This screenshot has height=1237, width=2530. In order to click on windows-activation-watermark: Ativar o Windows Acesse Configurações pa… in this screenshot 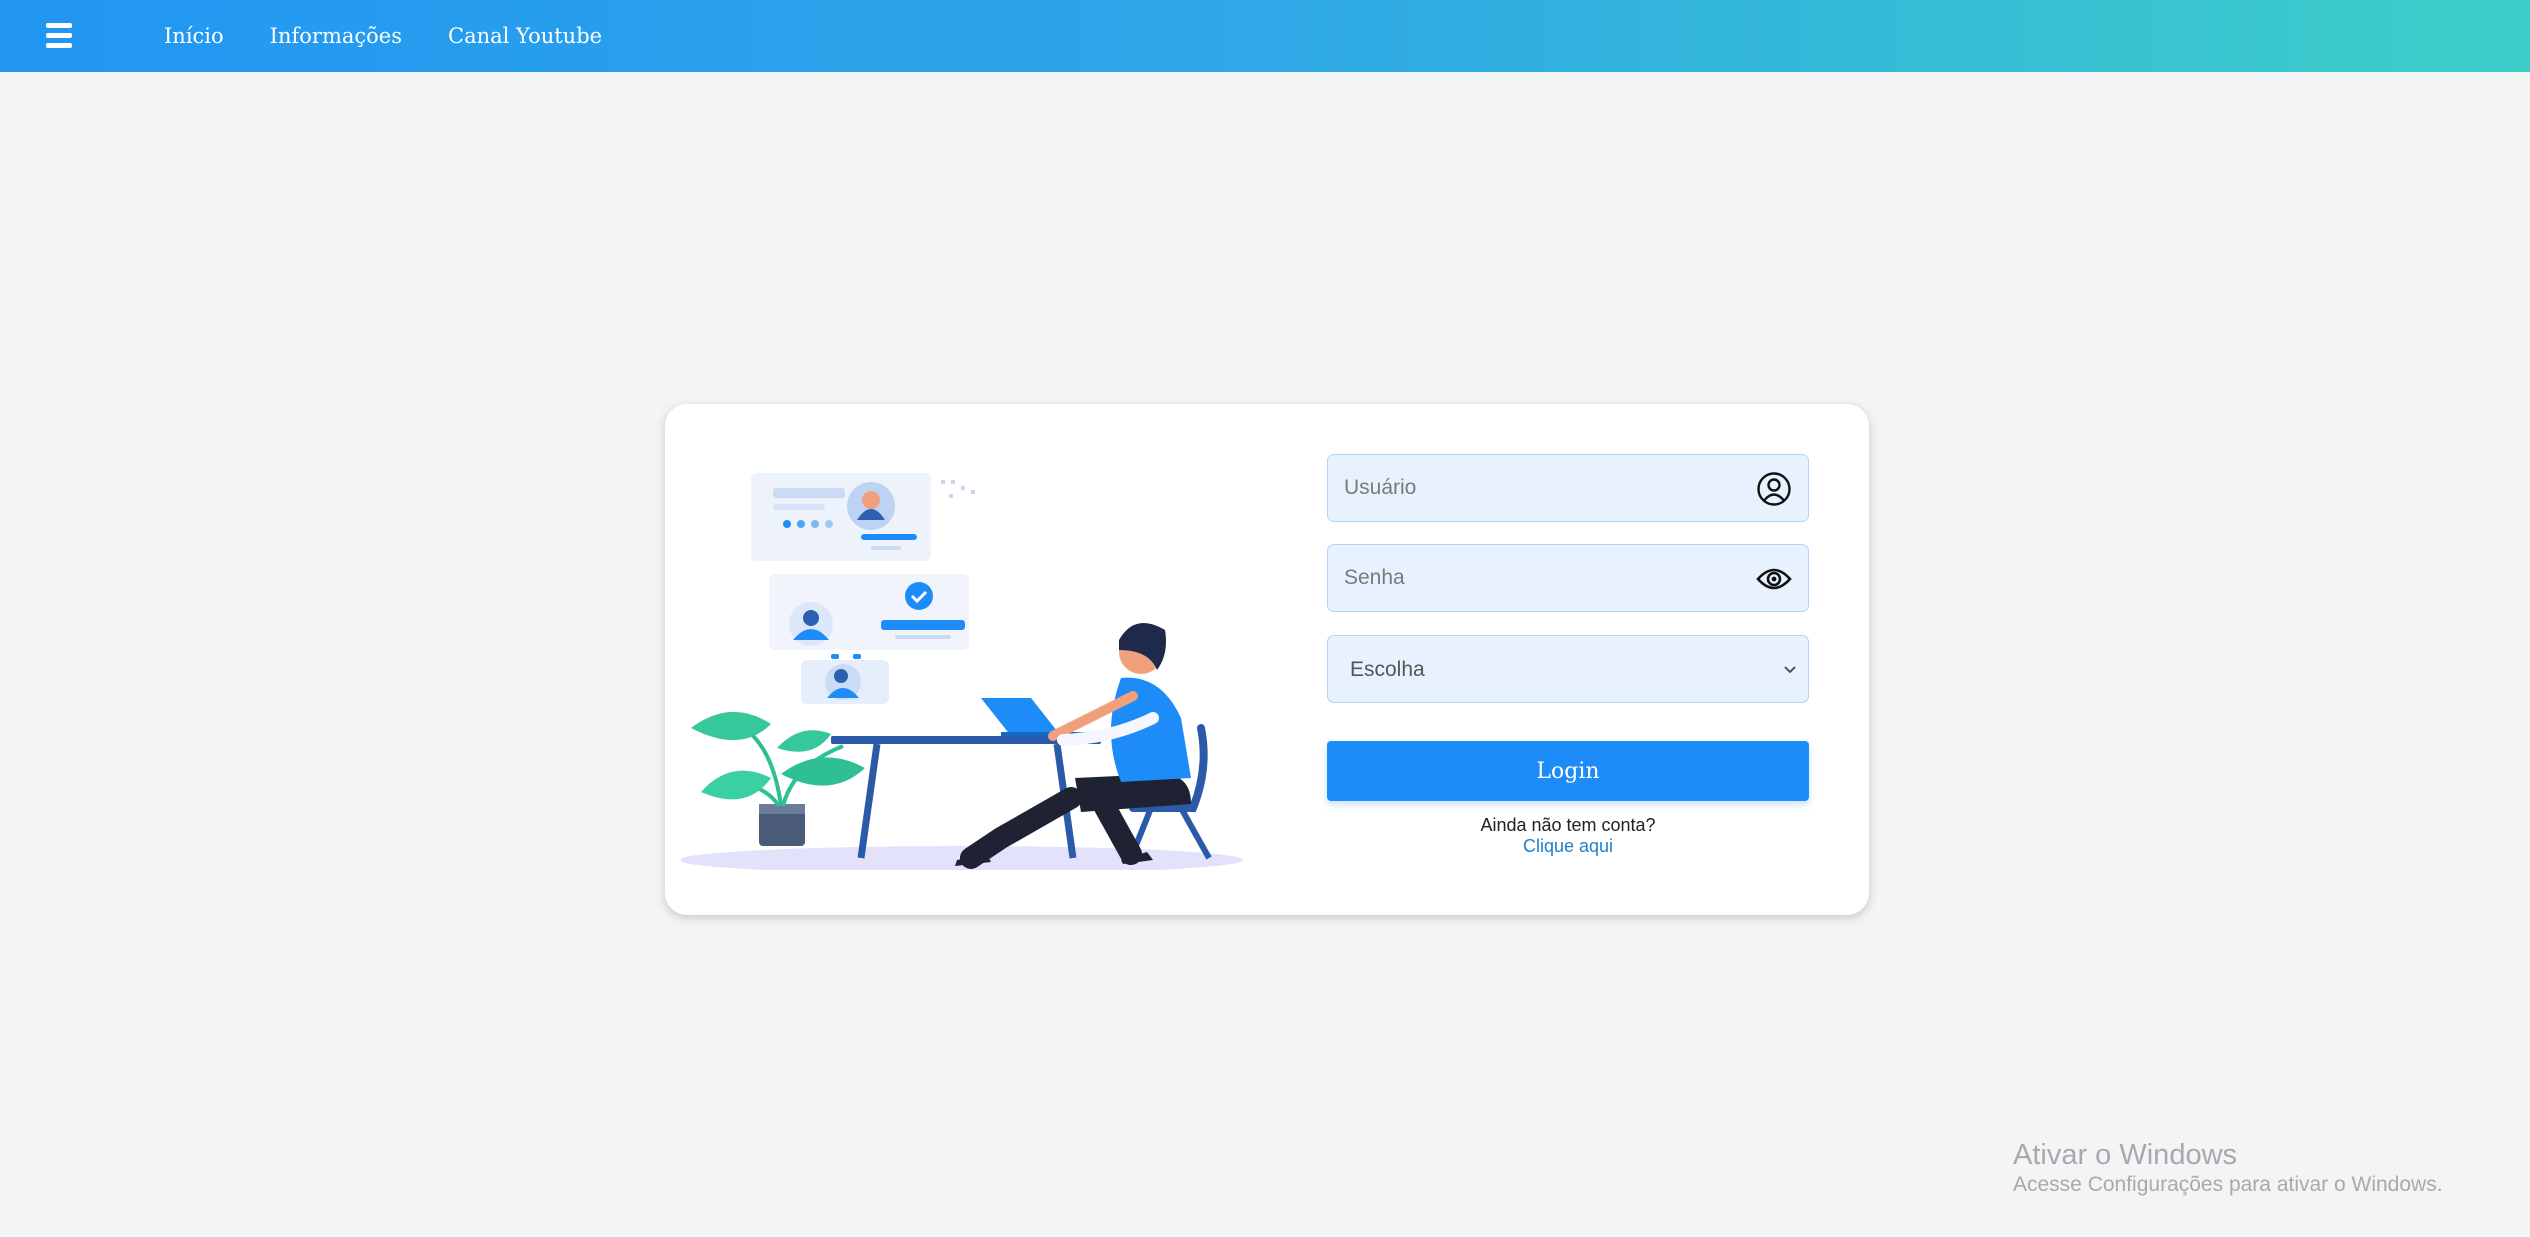, I will do `click(2228, 1168)`.